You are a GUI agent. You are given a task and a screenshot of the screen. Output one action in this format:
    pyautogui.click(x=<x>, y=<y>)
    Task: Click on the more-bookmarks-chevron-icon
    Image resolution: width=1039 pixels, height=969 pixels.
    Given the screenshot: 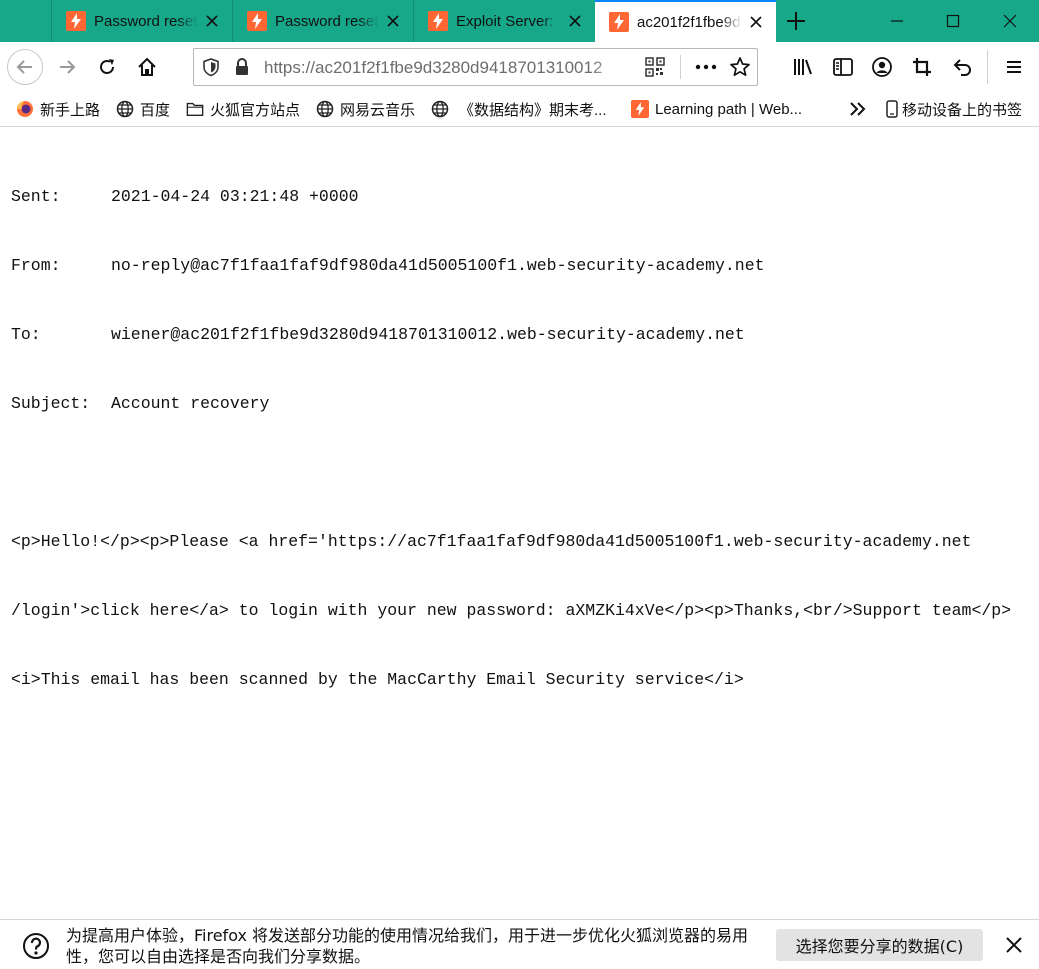 What is the action you would take?
    pyautogui.click(x=858, y=109)
    